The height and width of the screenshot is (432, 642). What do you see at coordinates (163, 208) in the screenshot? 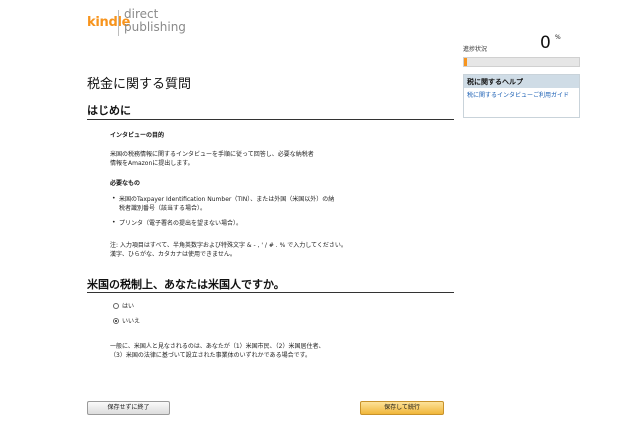
I see `need1-line-2: 税者識別番号（該当する場合）。` at bounding box center [163, 208].